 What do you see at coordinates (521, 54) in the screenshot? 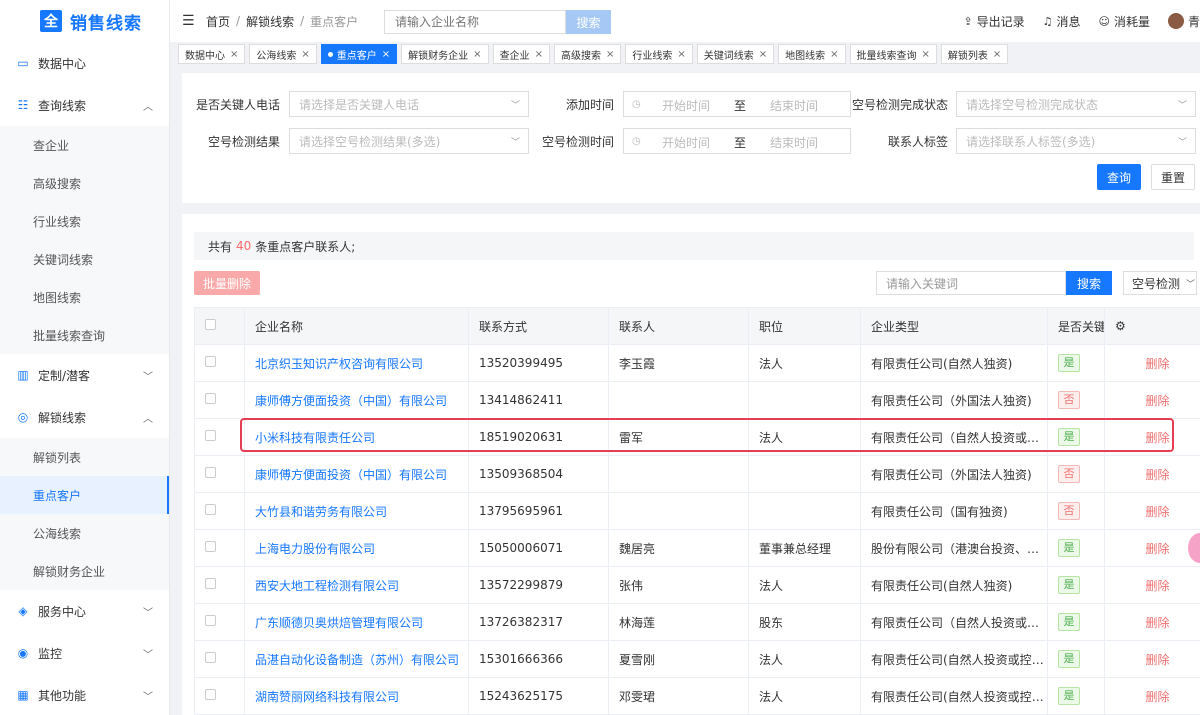
I see `tab: 查企业 ×` at bounding box center [521, 54].